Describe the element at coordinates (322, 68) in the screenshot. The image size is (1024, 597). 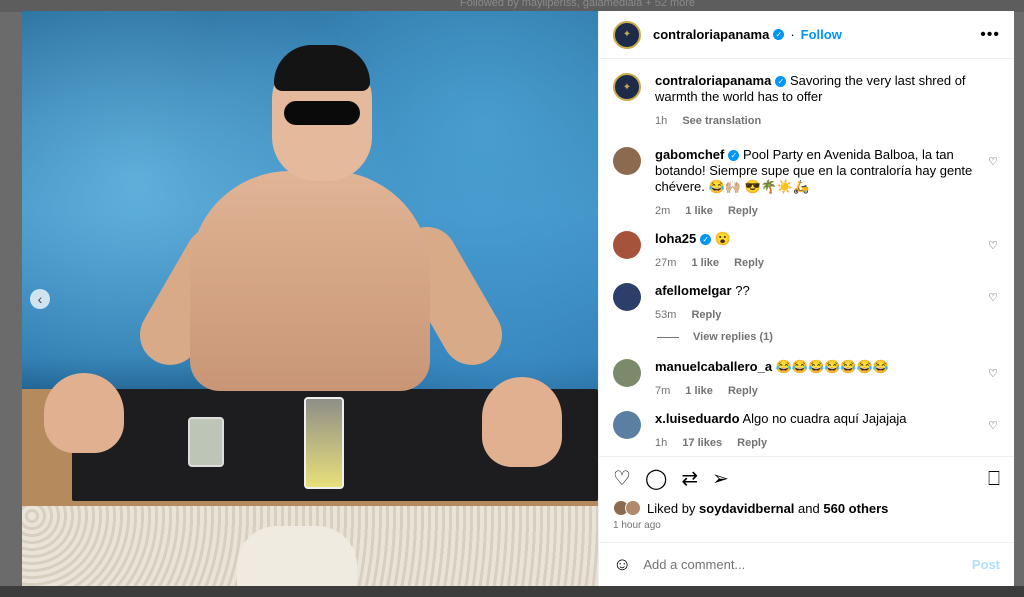
I see `person-hair` at that location.